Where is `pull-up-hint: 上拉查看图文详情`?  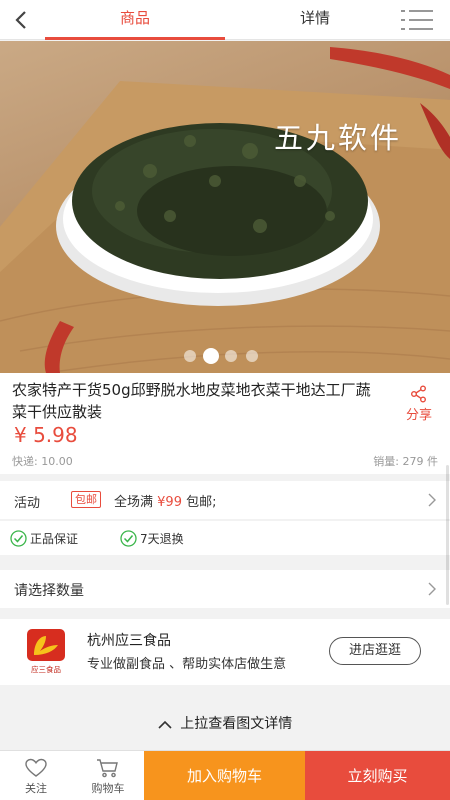
pull-up-hint: 上拉查看图文详情 is located at coordinates (225, 724).